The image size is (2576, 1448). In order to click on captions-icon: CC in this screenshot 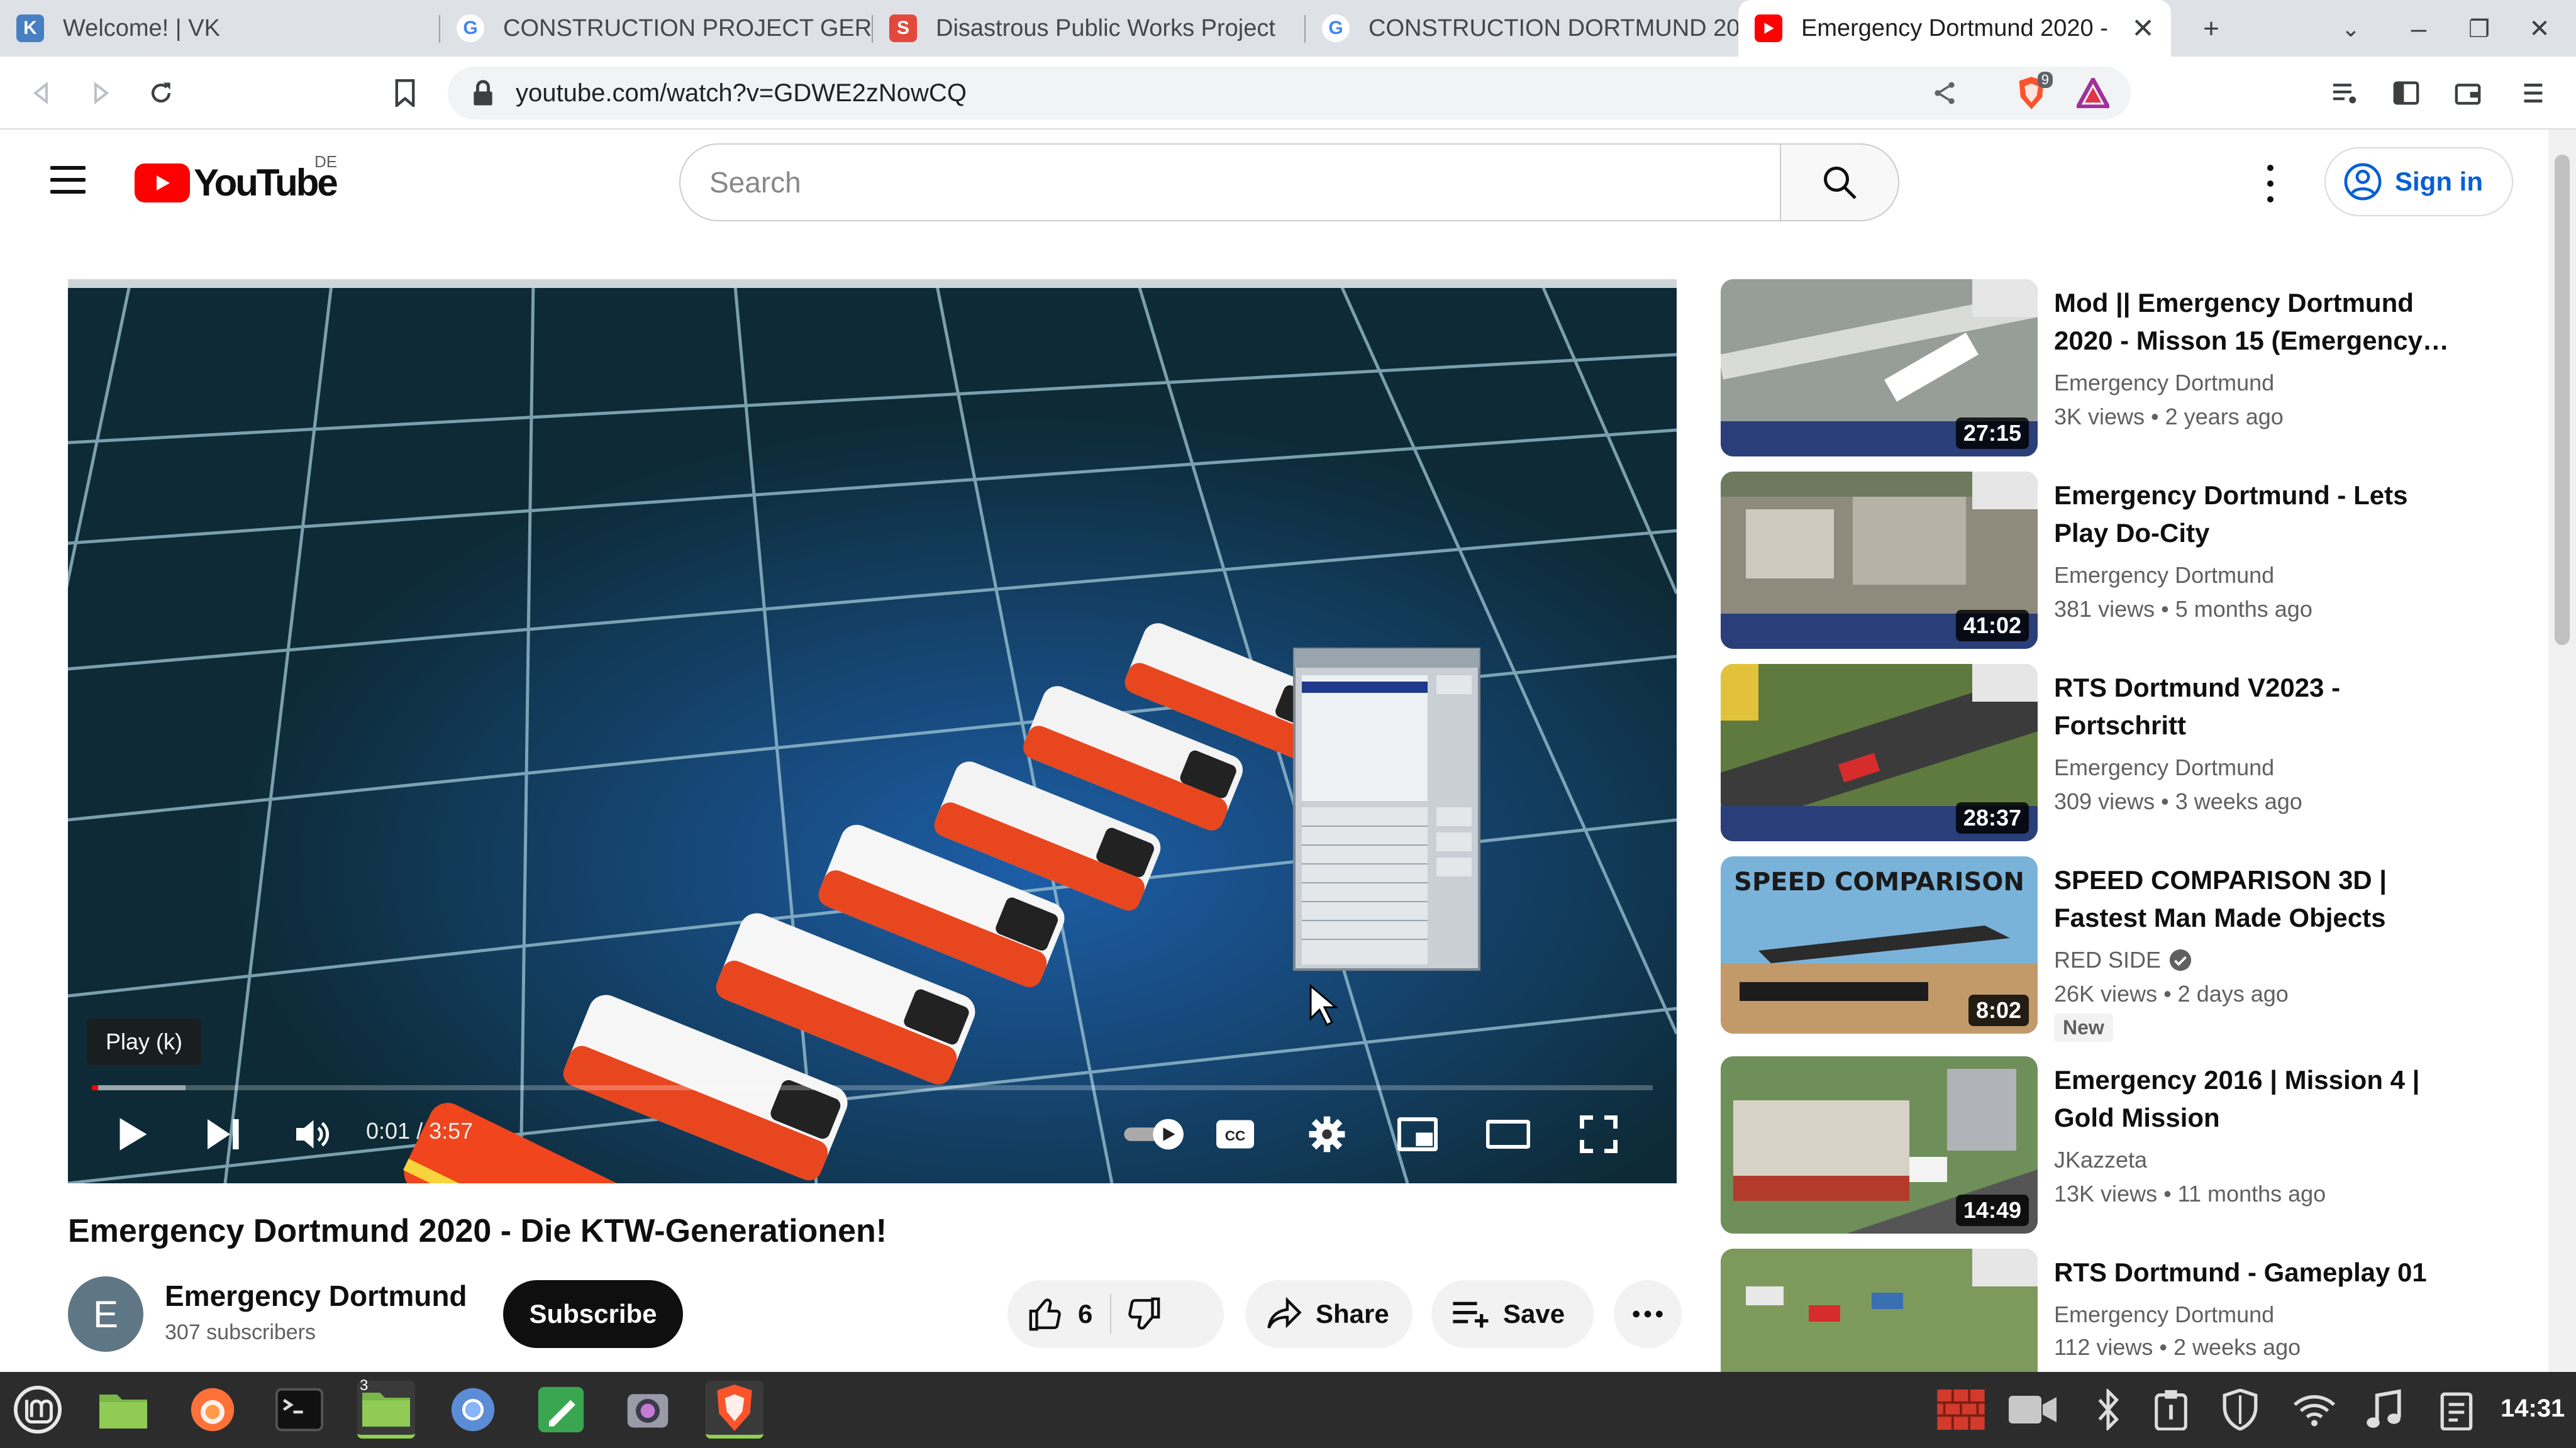, I will do `click(1235, 1134)`.